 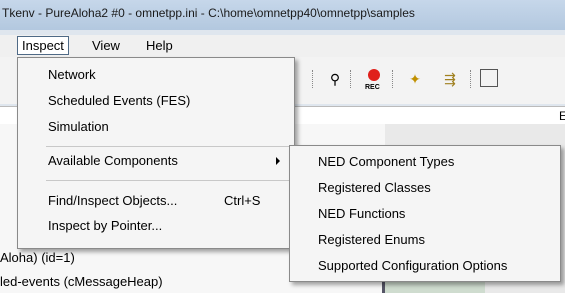 I want to click on menu-item-find-inspect: Find/Inspect Objects... Ctrl+S, so click(x=154, y=201).